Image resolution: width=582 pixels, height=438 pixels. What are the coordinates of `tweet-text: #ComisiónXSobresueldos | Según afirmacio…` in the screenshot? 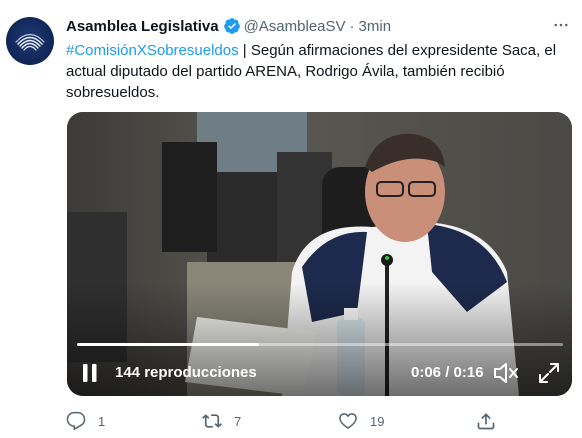 It's located at (318, 71).